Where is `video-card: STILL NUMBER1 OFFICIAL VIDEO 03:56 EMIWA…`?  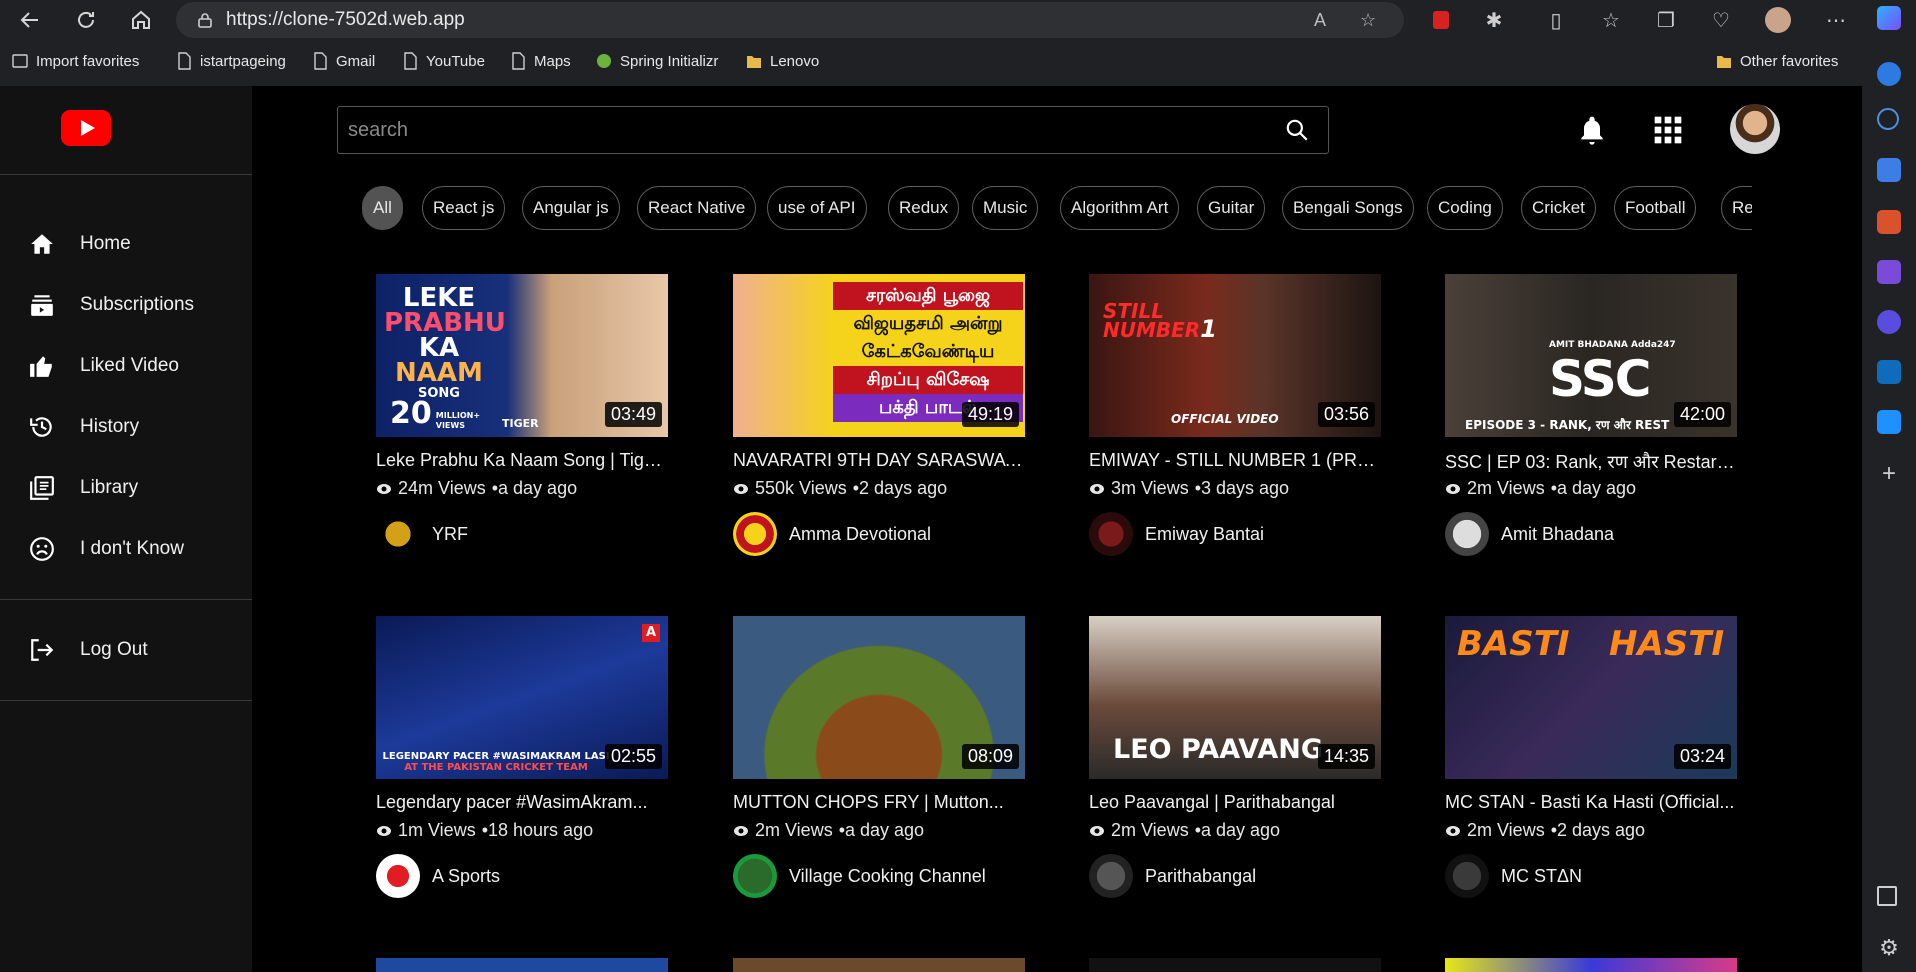
video-card: STILL NUMBER1 OFFICIAL VIDEO 03:56 EMIWA… is located at coordinates (1236, 434).